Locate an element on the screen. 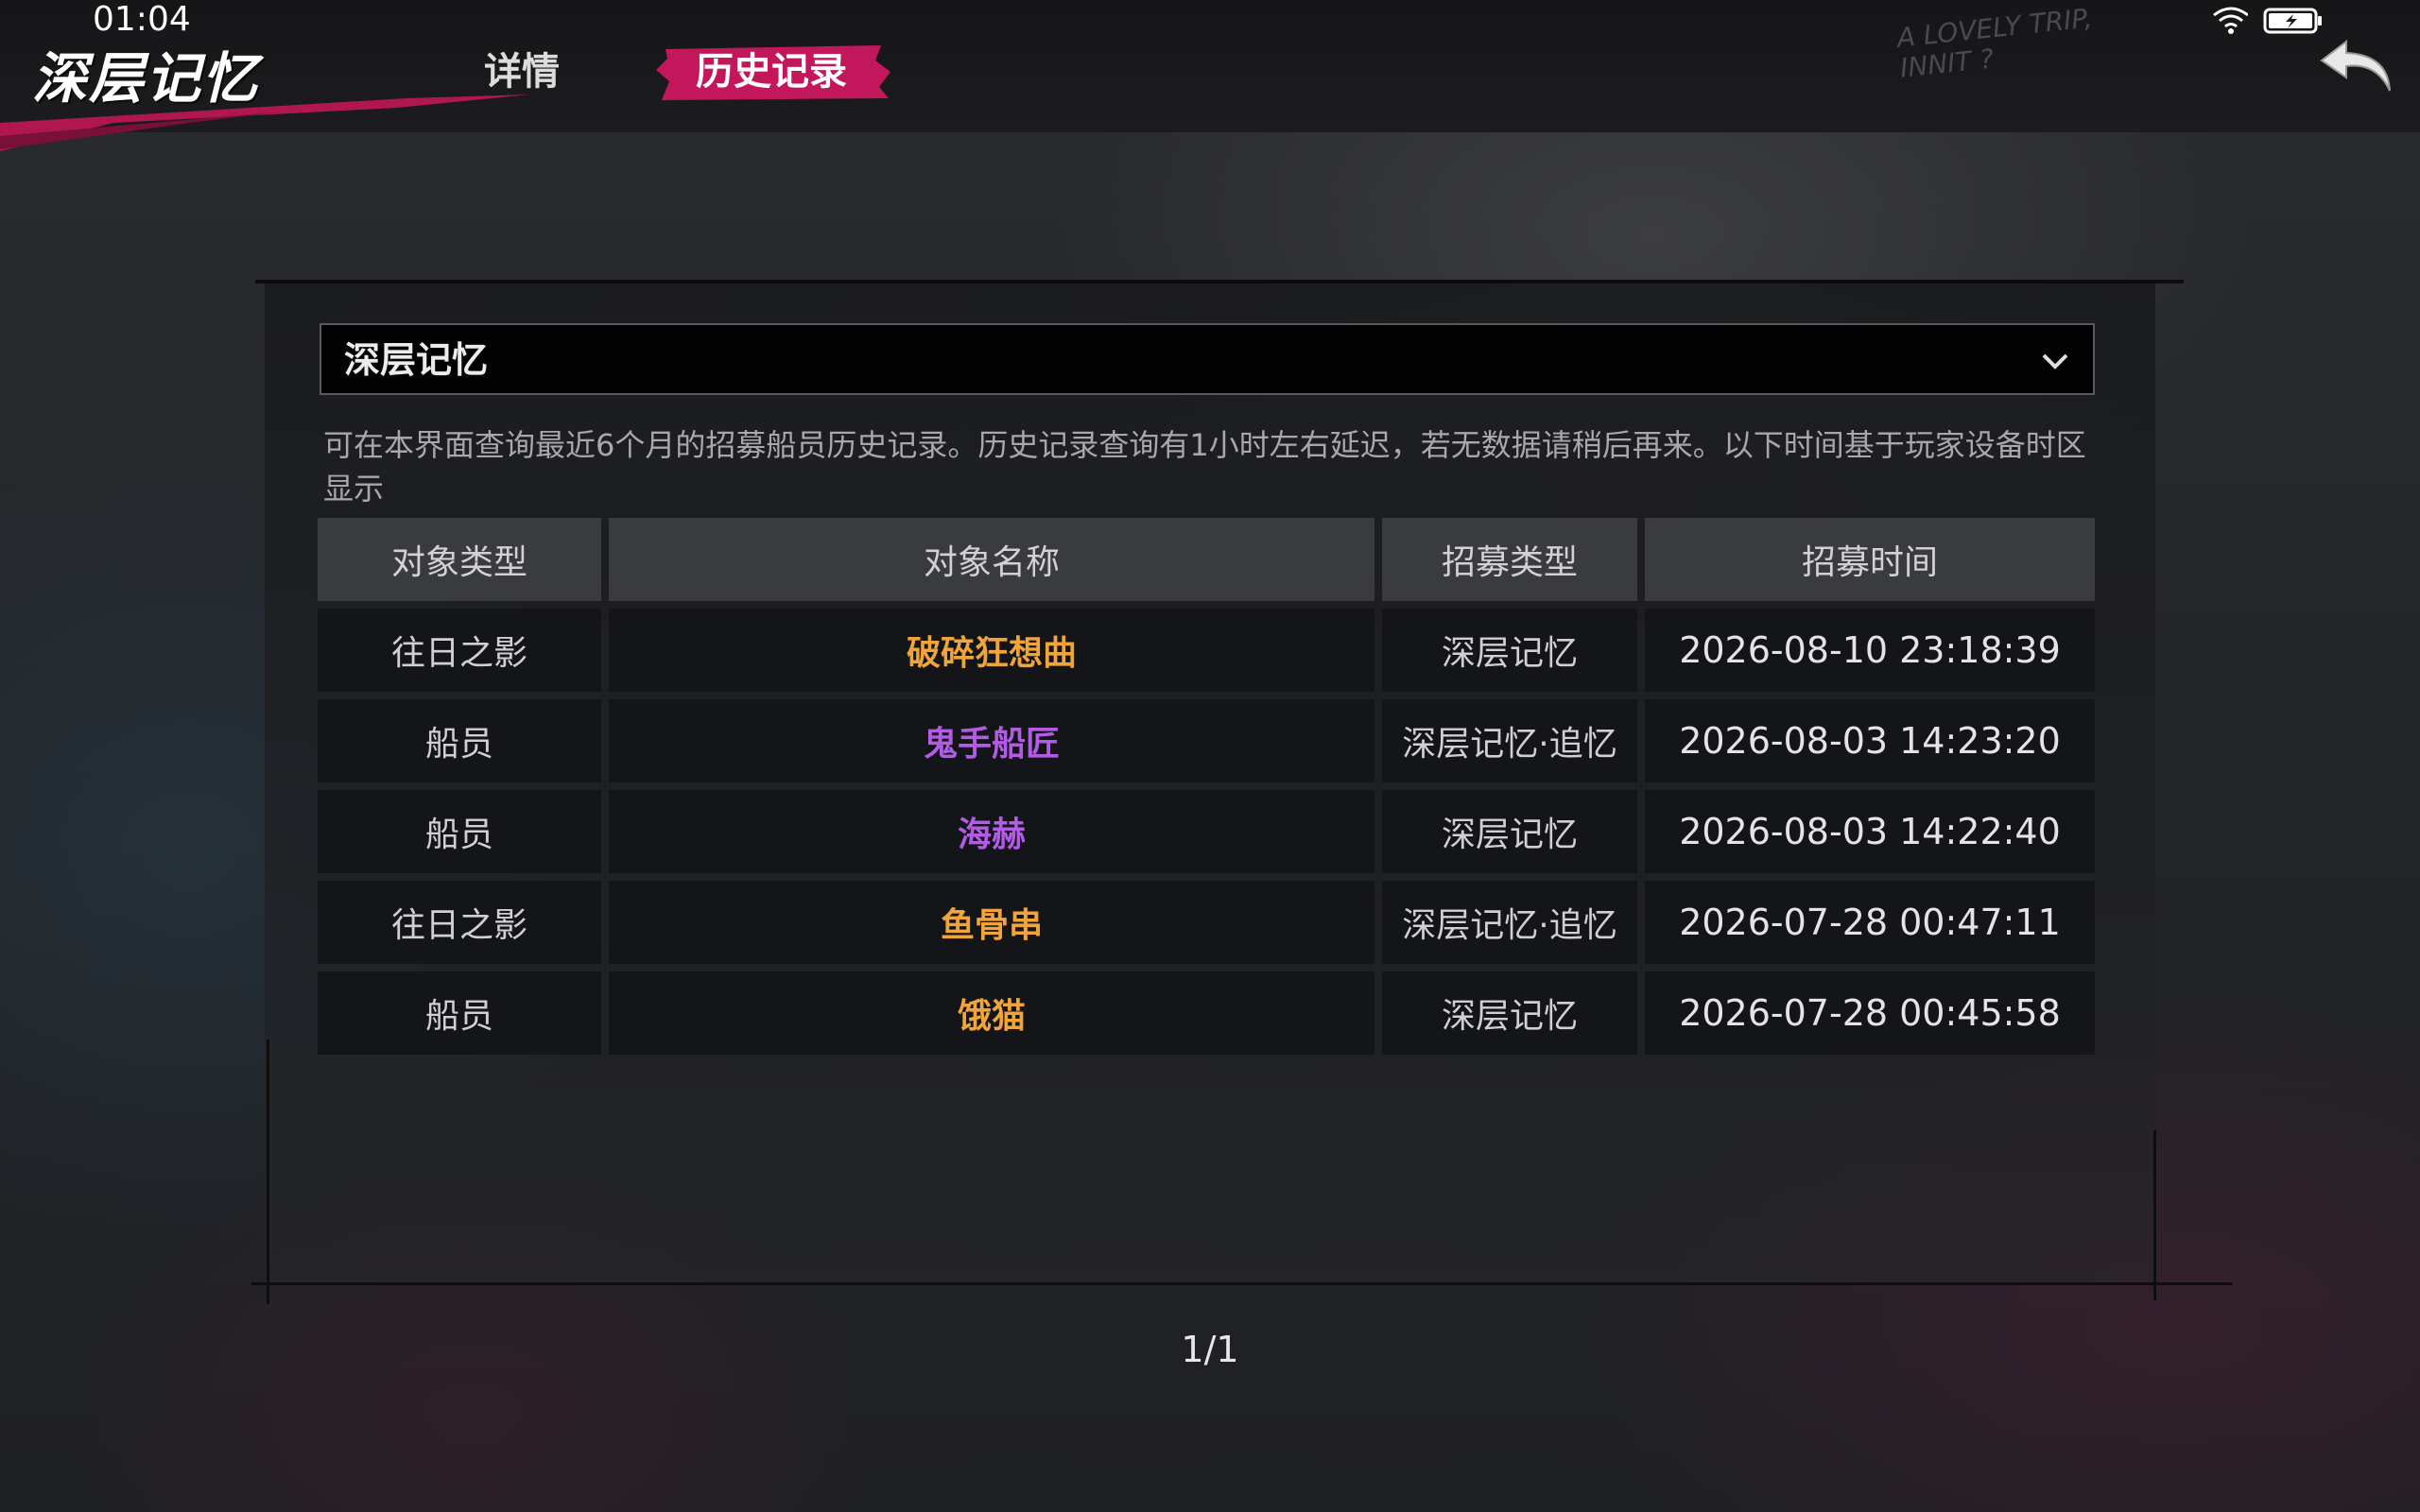 The image size is (2420, 1512). table-row: 船员 饿猫 深层记忆 2026-07-28 00:45:58 is located at coordinates (1206, 1013).